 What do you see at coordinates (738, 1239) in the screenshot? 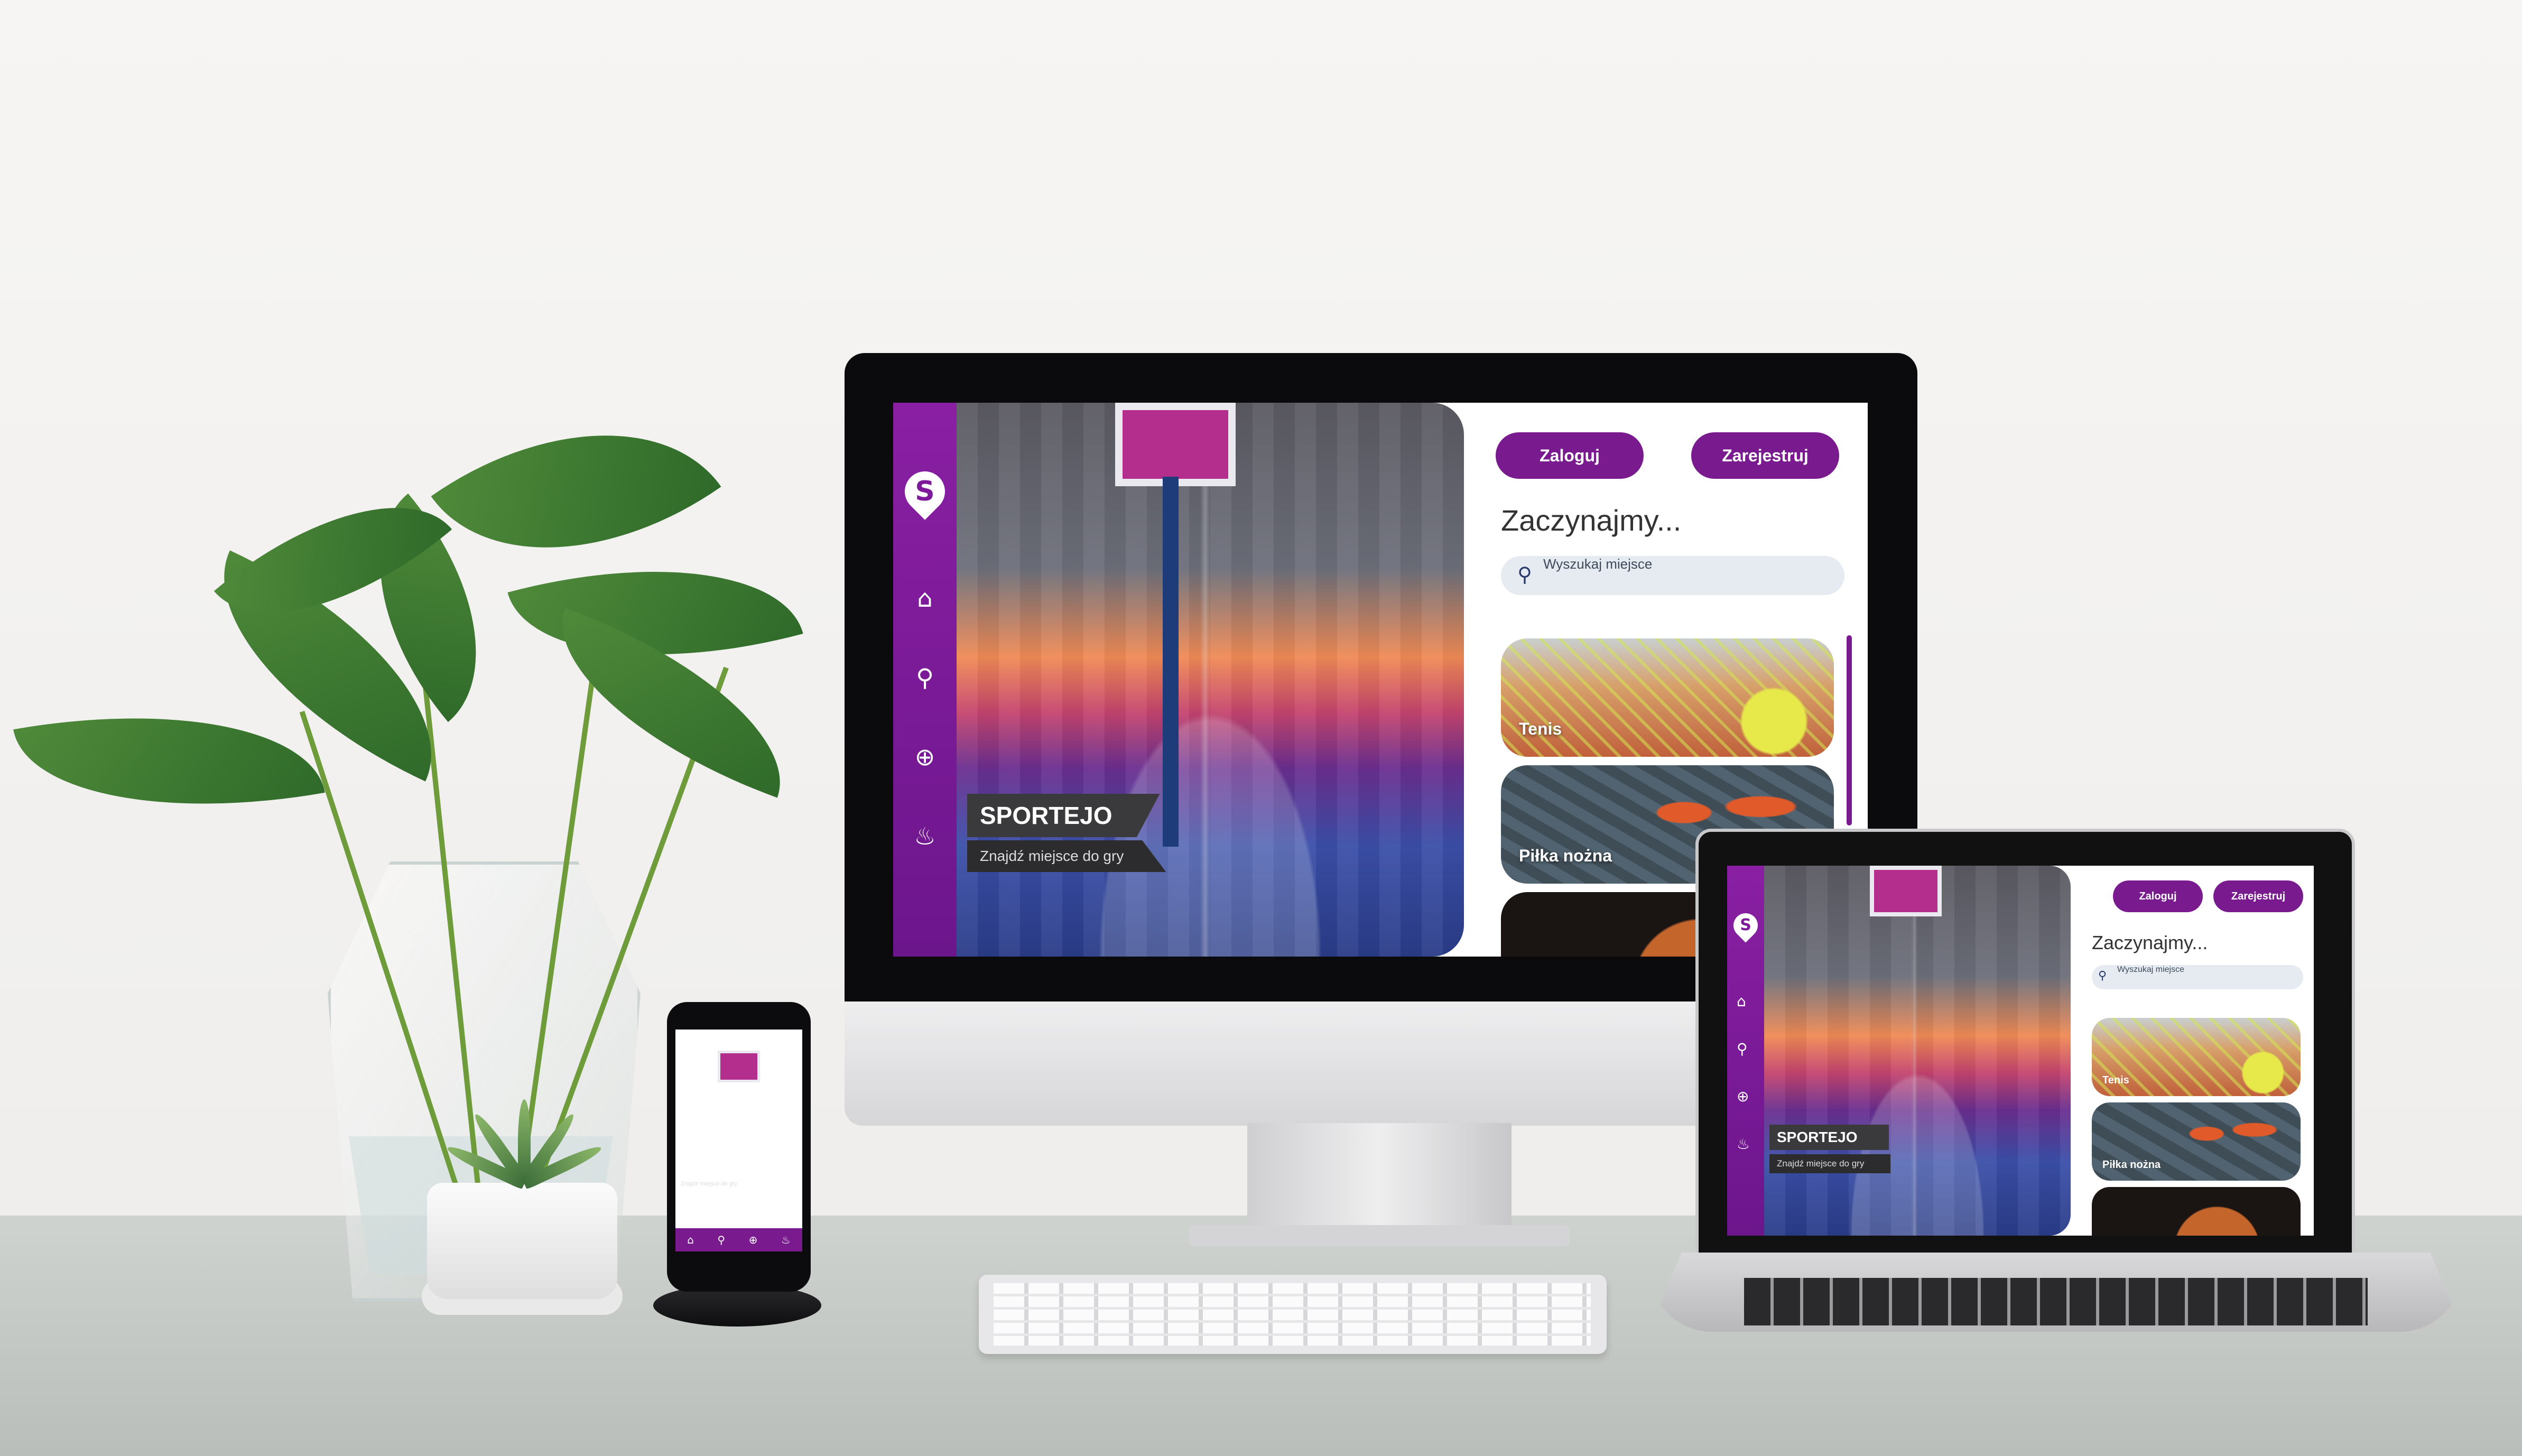
I see `phone-bottom-nav: ⌂ ⚲ ⊕ ♨` at bounding box center [738, 1239].